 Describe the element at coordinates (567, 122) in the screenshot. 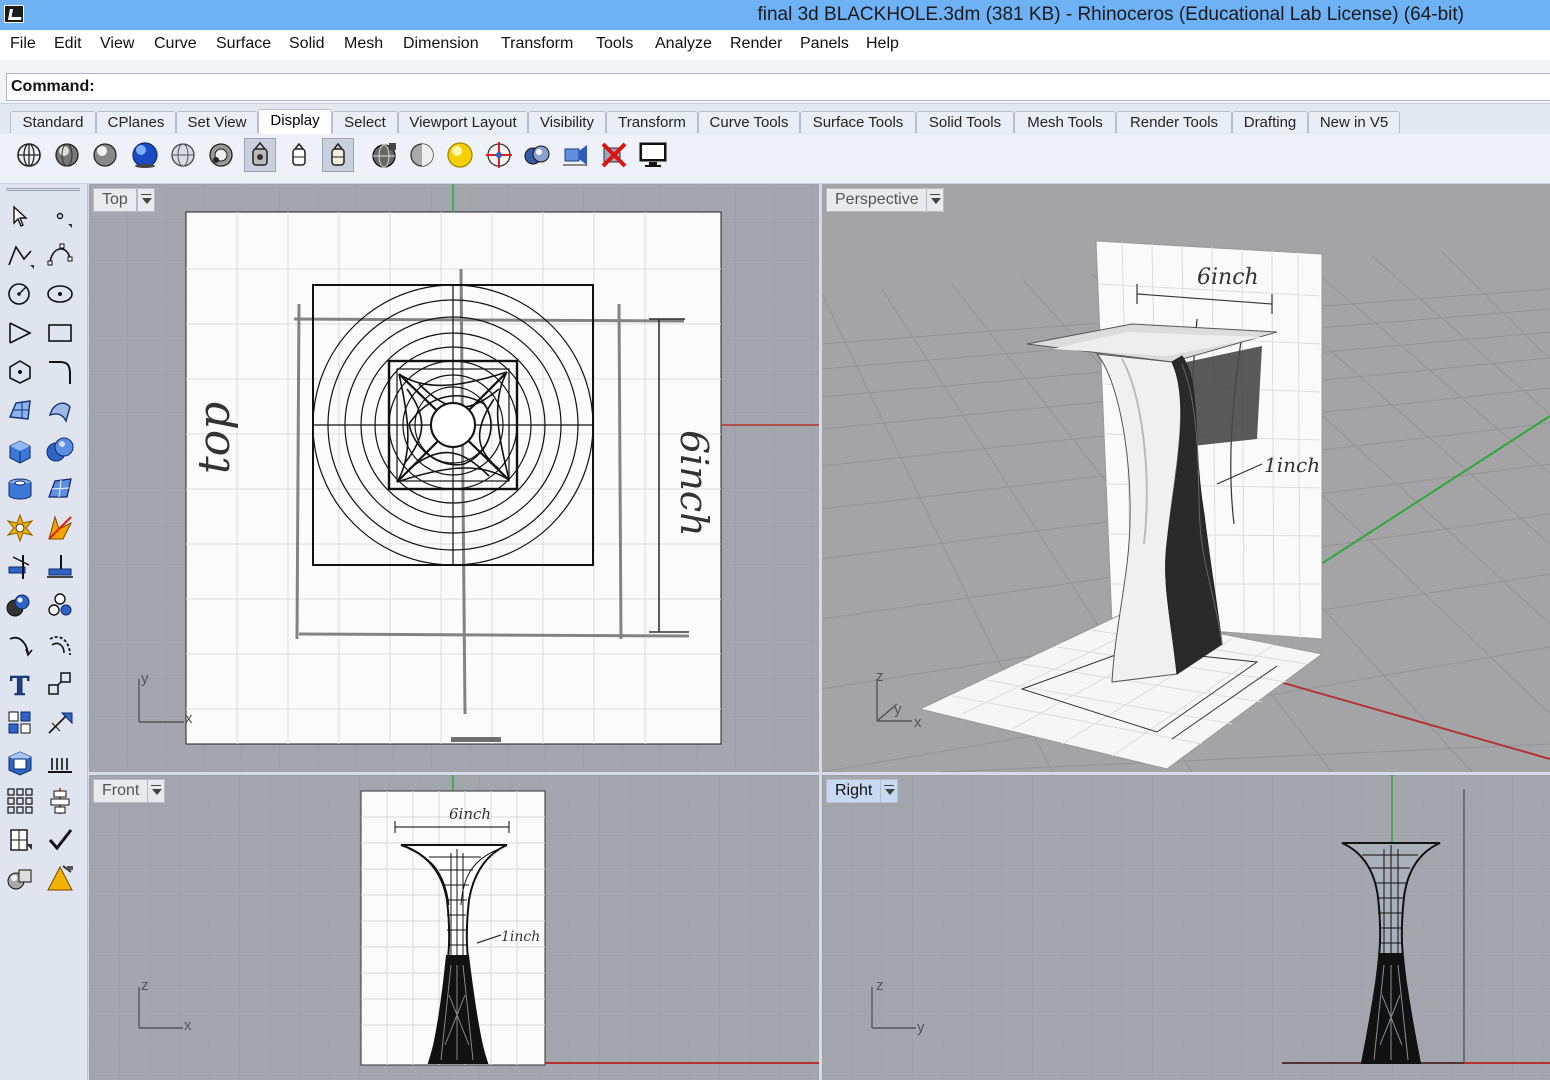

I see `tab-visibility: Visibility` at that location.